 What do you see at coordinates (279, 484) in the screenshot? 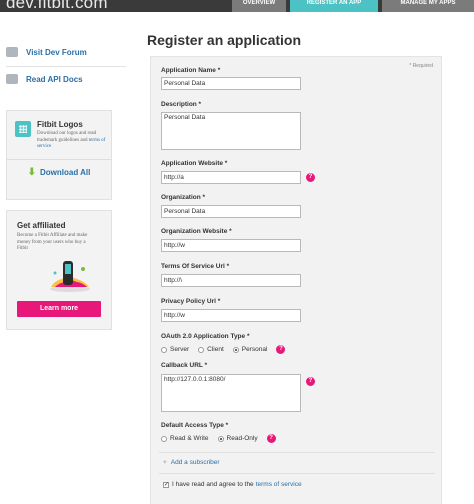
I see `terms-of-service-link: terms of service` at bounding box center [279, 484].